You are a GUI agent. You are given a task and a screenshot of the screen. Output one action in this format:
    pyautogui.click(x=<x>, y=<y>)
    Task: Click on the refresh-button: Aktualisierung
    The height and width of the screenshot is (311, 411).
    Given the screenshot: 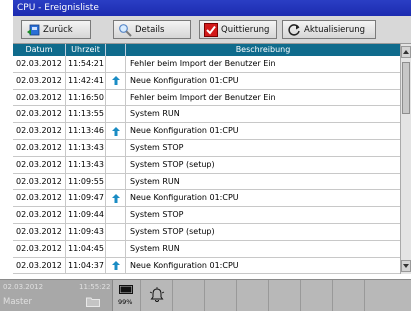 What is the action you would take?
    pyautogui.click(x=329, y=29)
    